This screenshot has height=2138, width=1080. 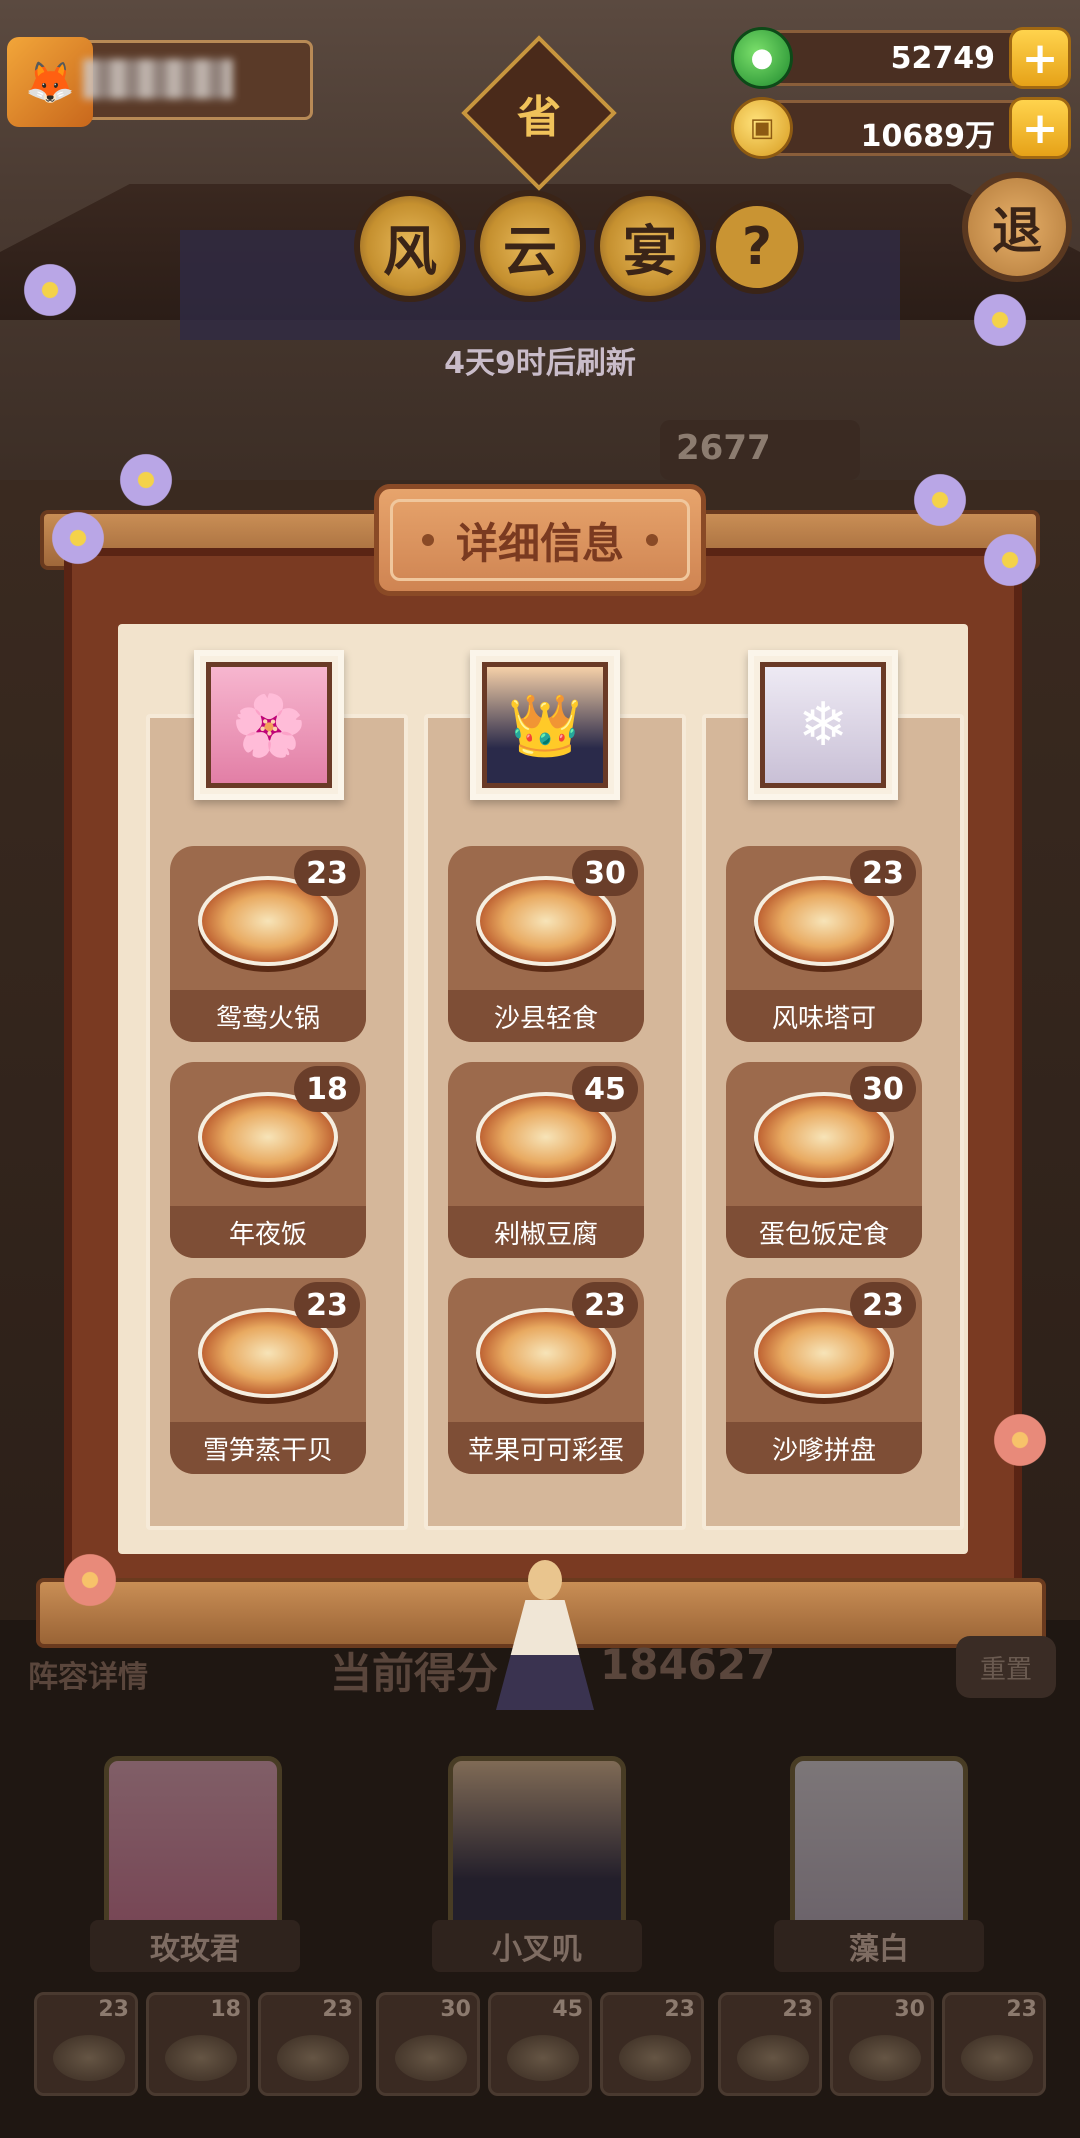 What do you see at coordinates (1006, 1667) in the screenshot?
I see `reset-button: 重置` at bounding box center [1006, 1667].